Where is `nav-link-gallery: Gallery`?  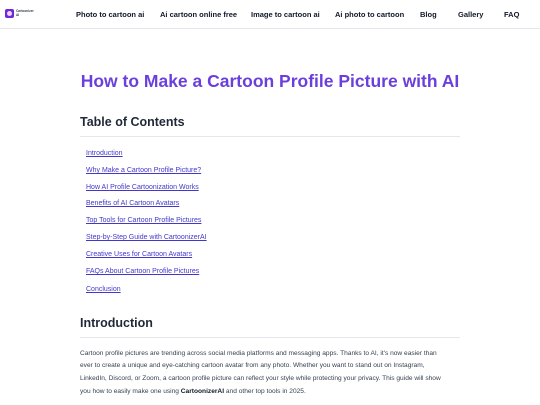 nav-link-gallery: Gallery is located at coordinates (470, 14).